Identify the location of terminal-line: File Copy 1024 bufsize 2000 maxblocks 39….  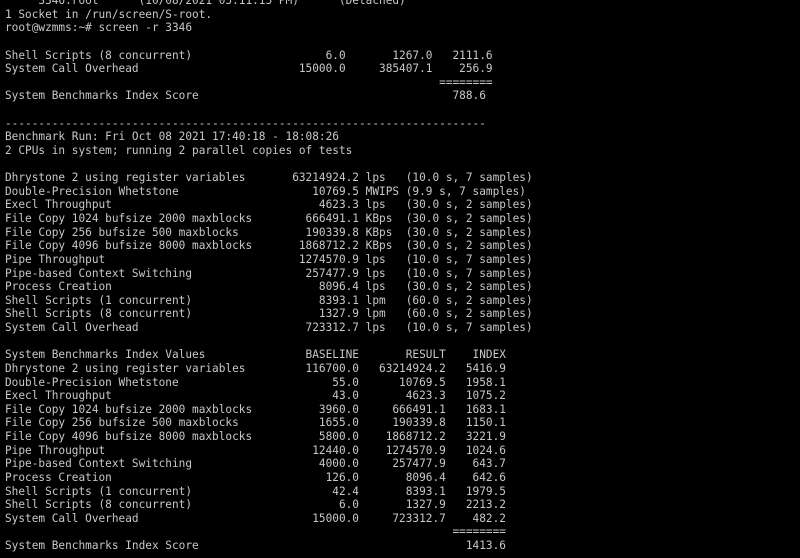
(255, 409).